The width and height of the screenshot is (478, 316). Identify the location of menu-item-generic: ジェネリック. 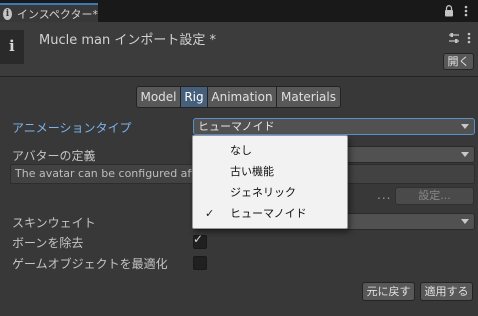
(270, 192).